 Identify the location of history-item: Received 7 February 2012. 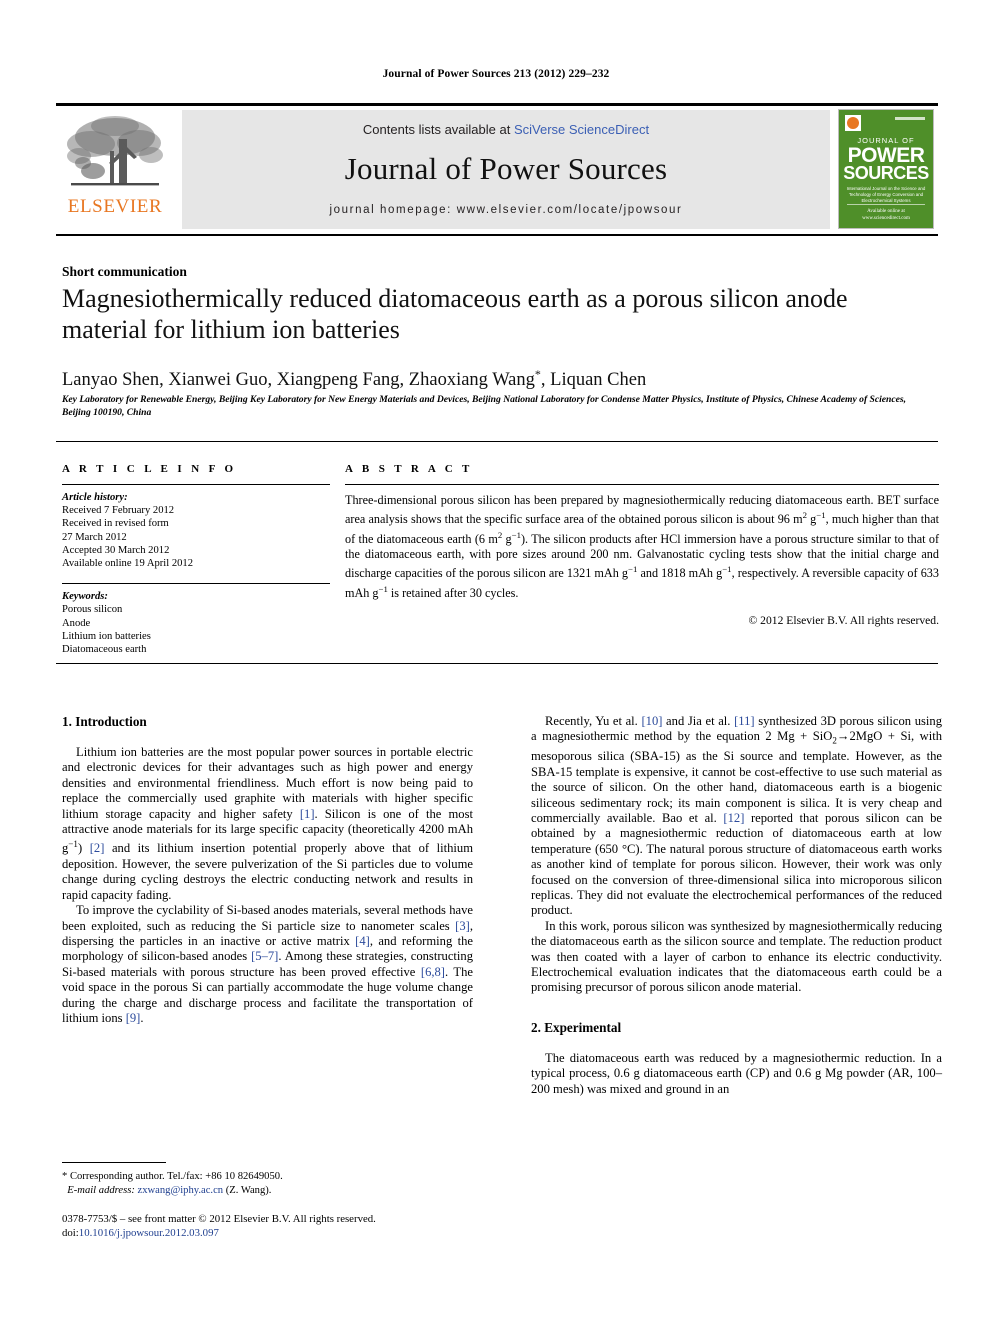
(118, 511).